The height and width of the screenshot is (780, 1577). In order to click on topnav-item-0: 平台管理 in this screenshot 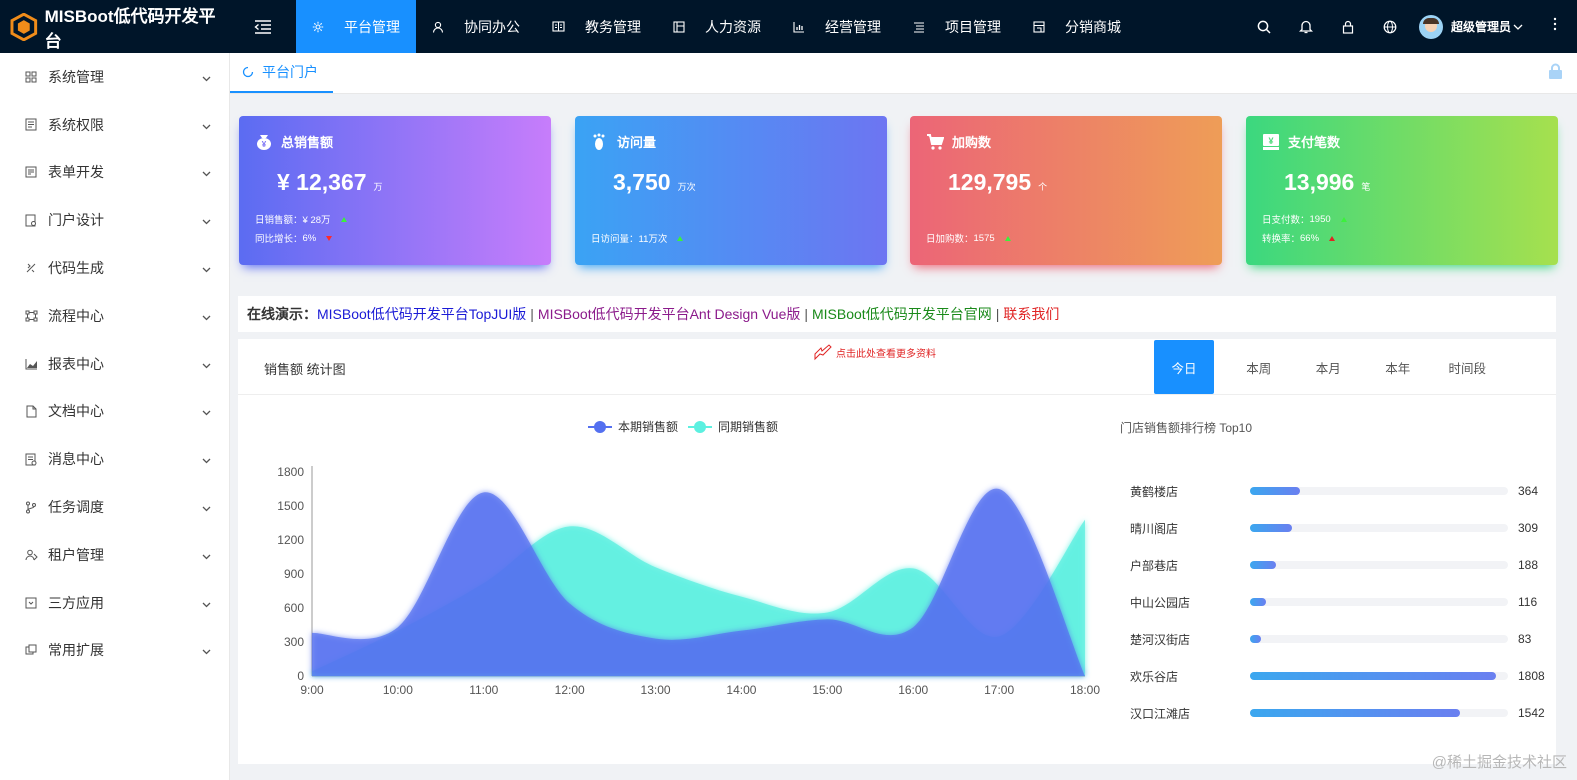, I will do `click(356, 26)`.